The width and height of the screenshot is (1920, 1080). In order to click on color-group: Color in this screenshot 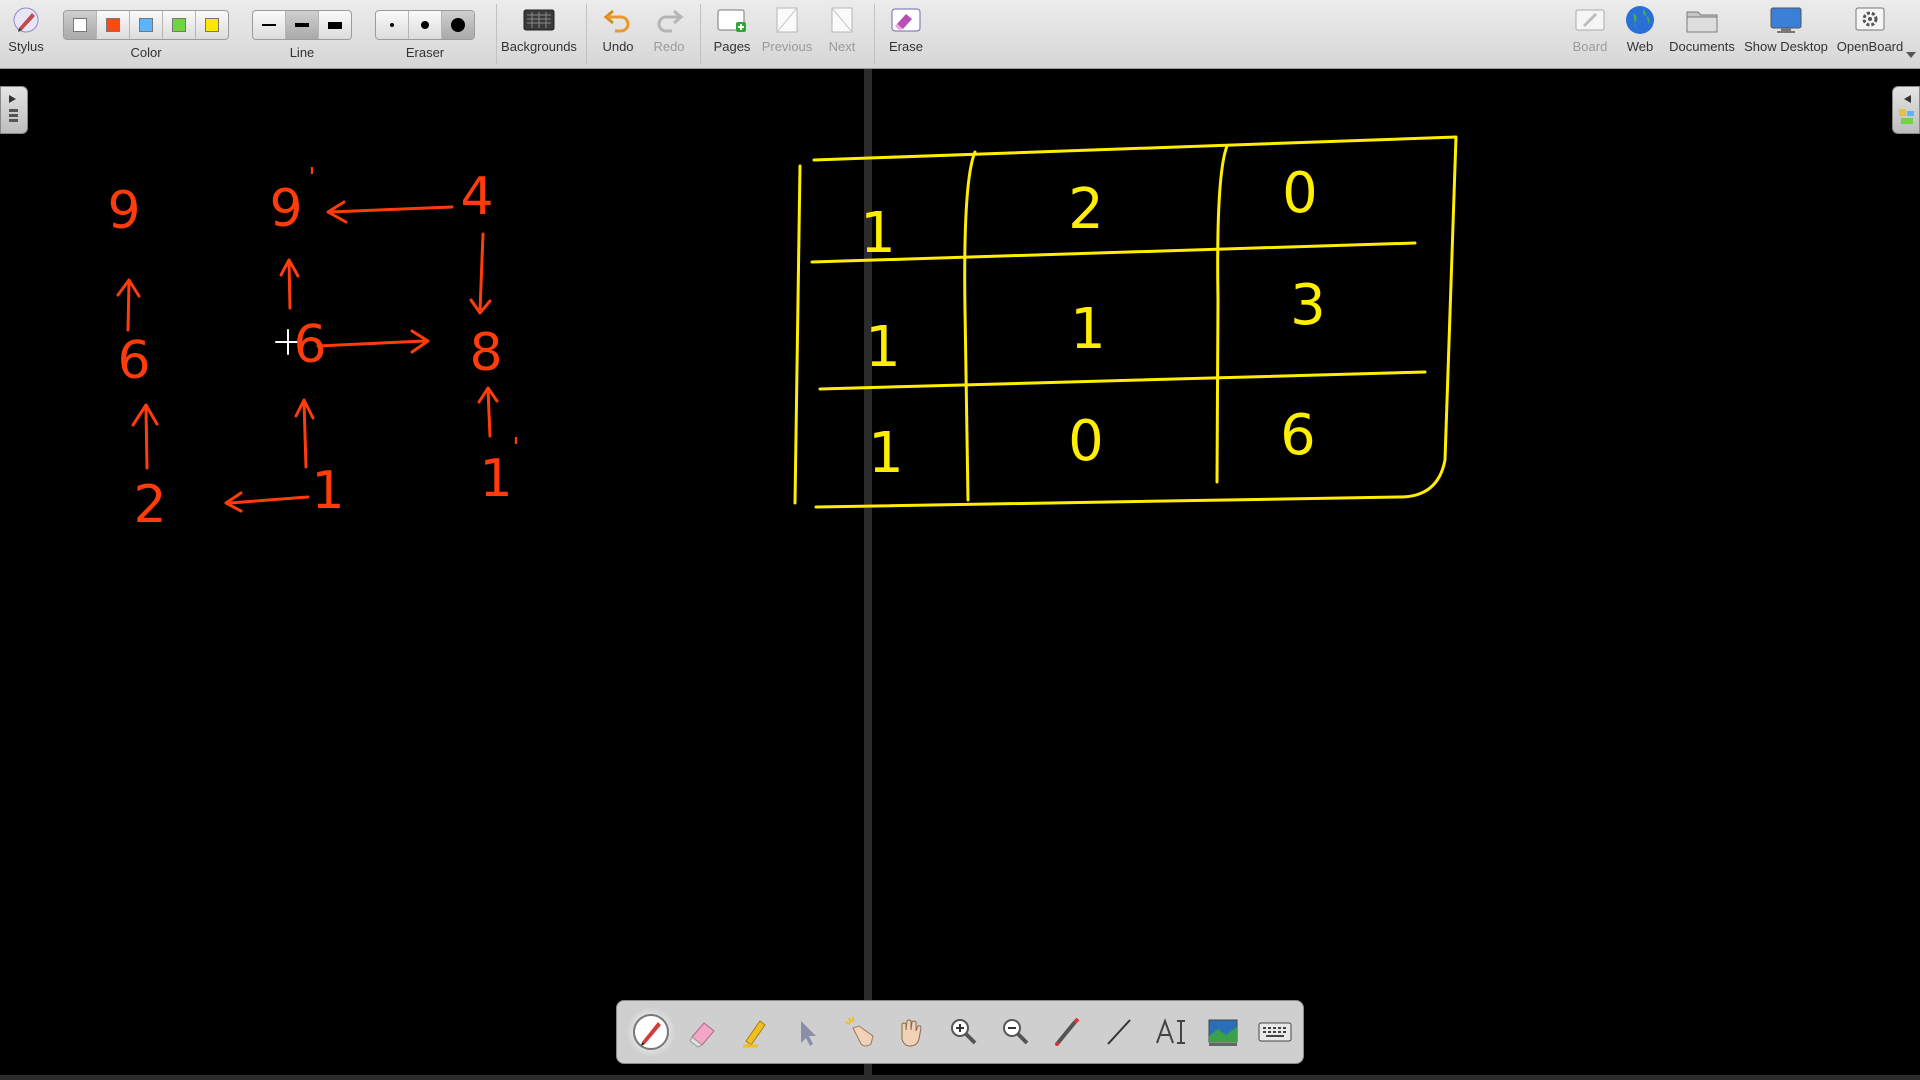, I will do `click(146, 34)`.